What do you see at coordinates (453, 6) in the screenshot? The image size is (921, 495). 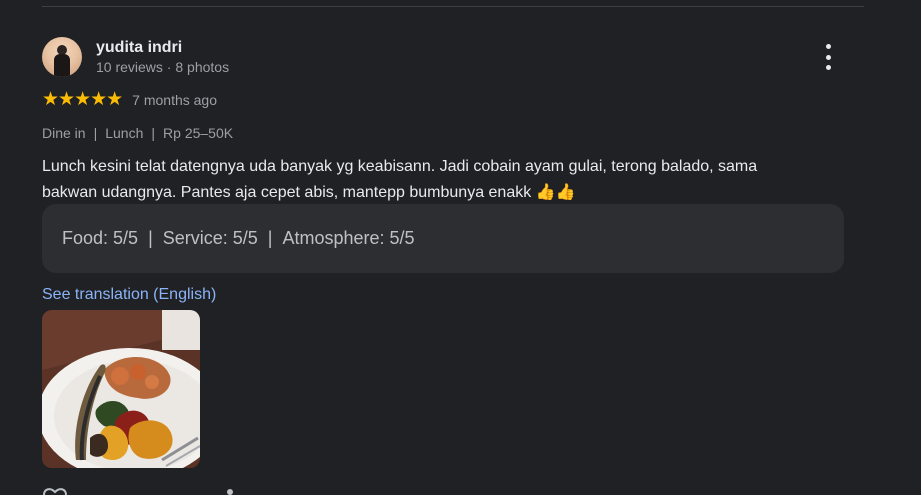 I see `divider` at bounding box center [453, 6].